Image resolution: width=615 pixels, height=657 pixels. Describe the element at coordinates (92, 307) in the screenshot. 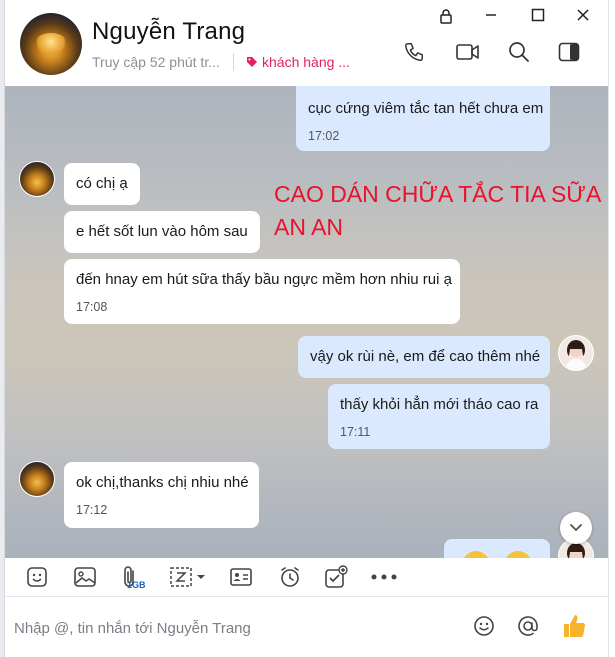

I see `message-time: 17:08` at that location.